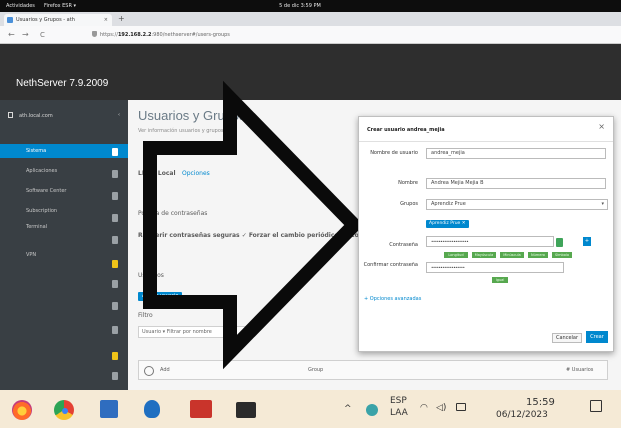 This screenshot has height=428, width=621. Describe the element at coordinates (10, 115) in the screenshot. I see `server-icon` at that location.